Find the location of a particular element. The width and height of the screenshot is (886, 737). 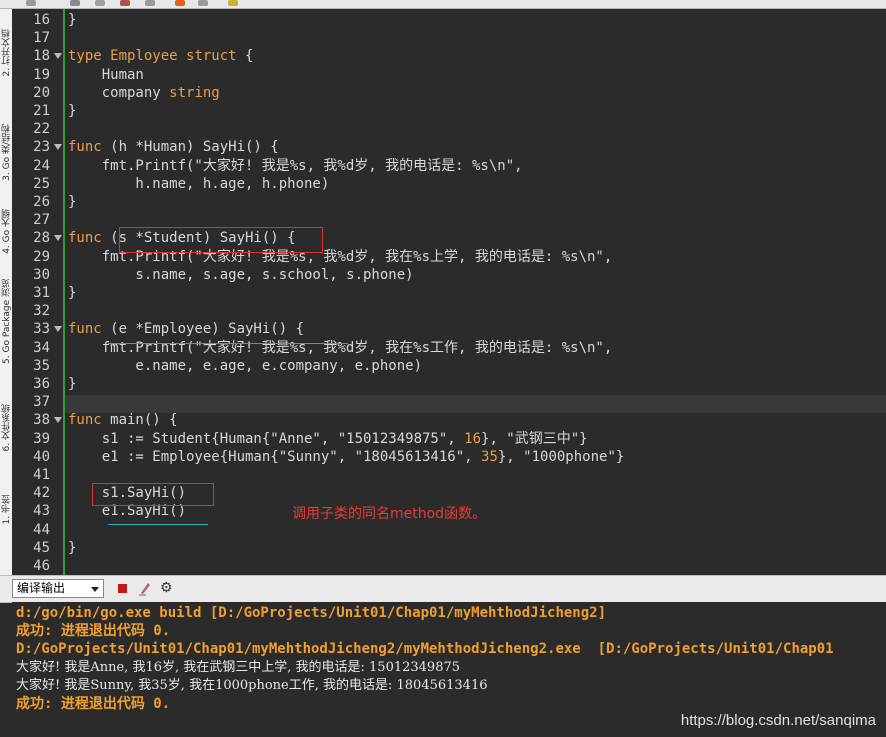

code-line: Human is located at coordinates (106, 75).